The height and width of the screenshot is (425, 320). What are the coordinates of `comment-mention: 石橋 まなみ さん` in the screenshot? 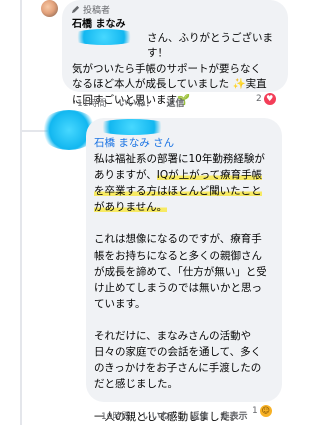 It's located at (134, 142).